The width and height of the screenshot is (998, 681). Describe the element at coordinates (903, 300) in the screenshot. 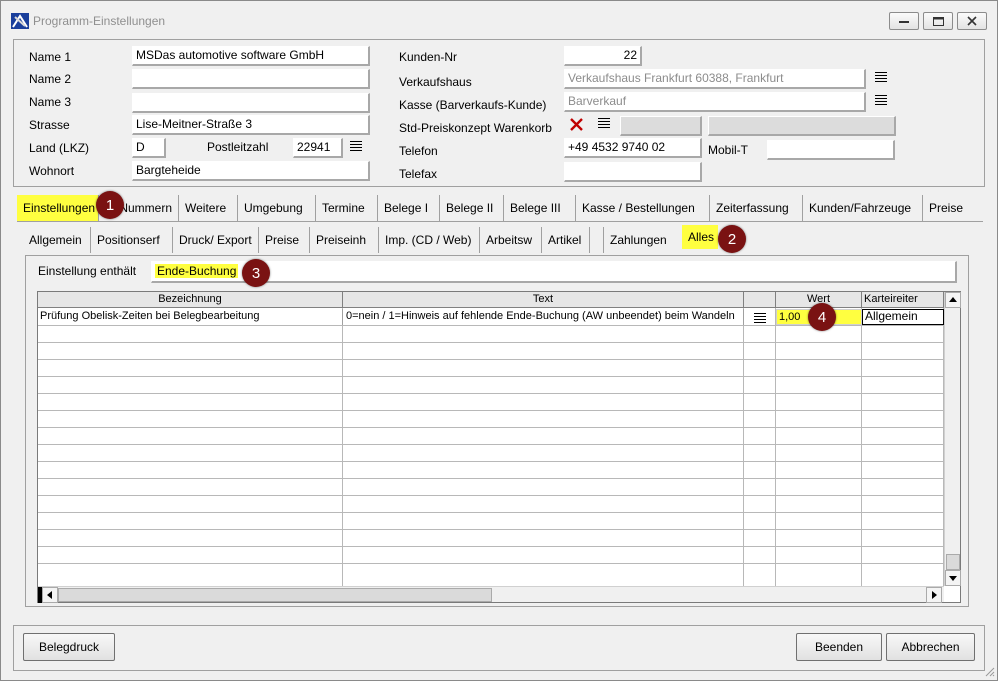

I see `col-karteireiter: Karteireiter` at that location.